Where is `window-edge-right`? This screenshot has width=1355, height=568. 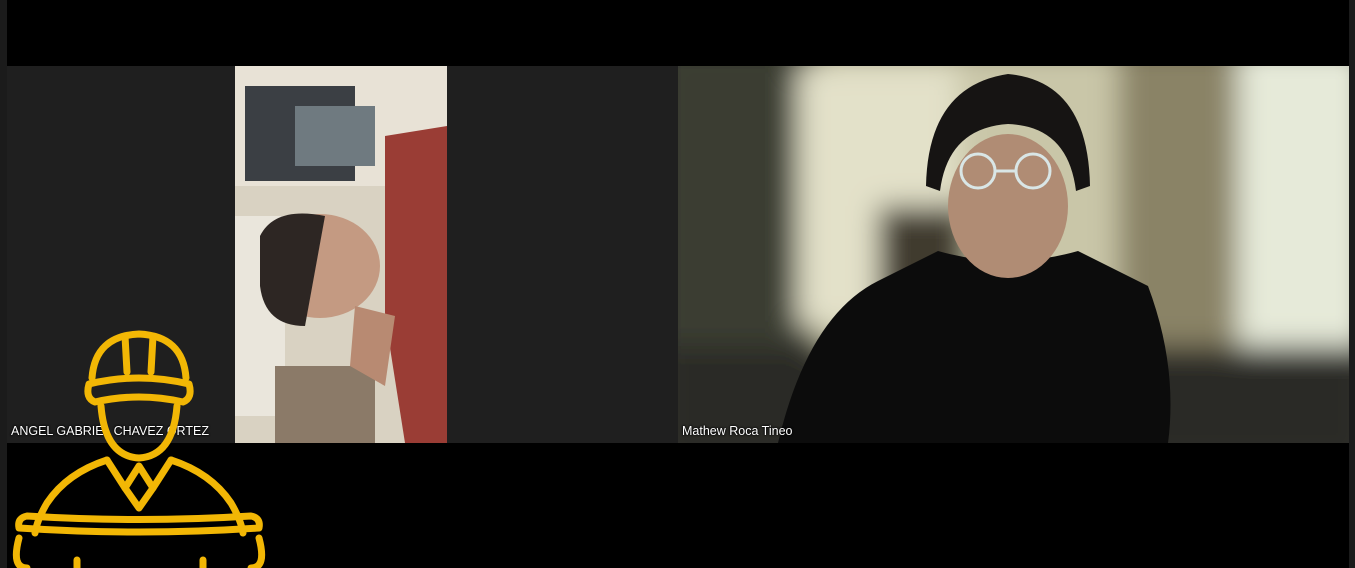 window-edge-right is located at coordinates (1352, 284).